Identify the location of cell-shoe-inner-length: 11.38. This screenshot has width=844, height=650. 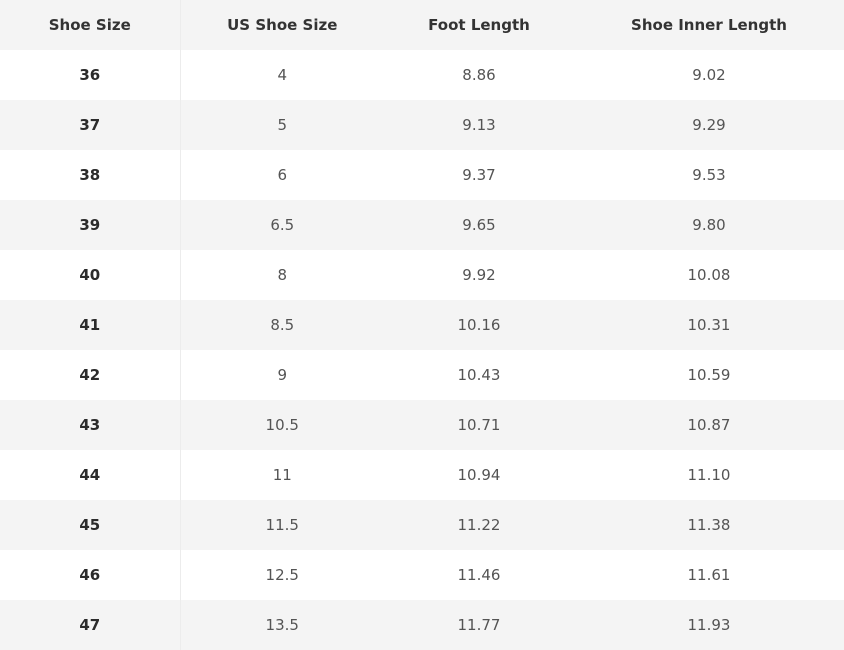
(709, 525).